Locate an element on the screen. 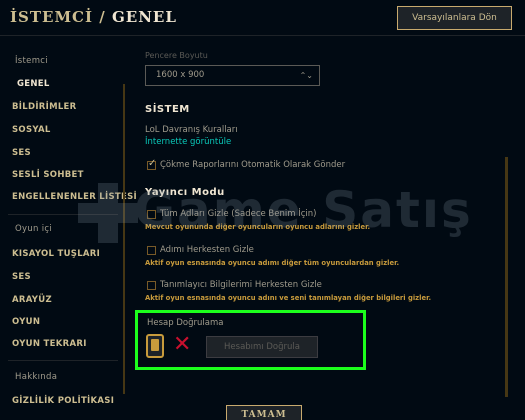 The image size is (525, 420). behavior-rules-text: LoL Davranış Kuralları is located at coordinates (191, 130).